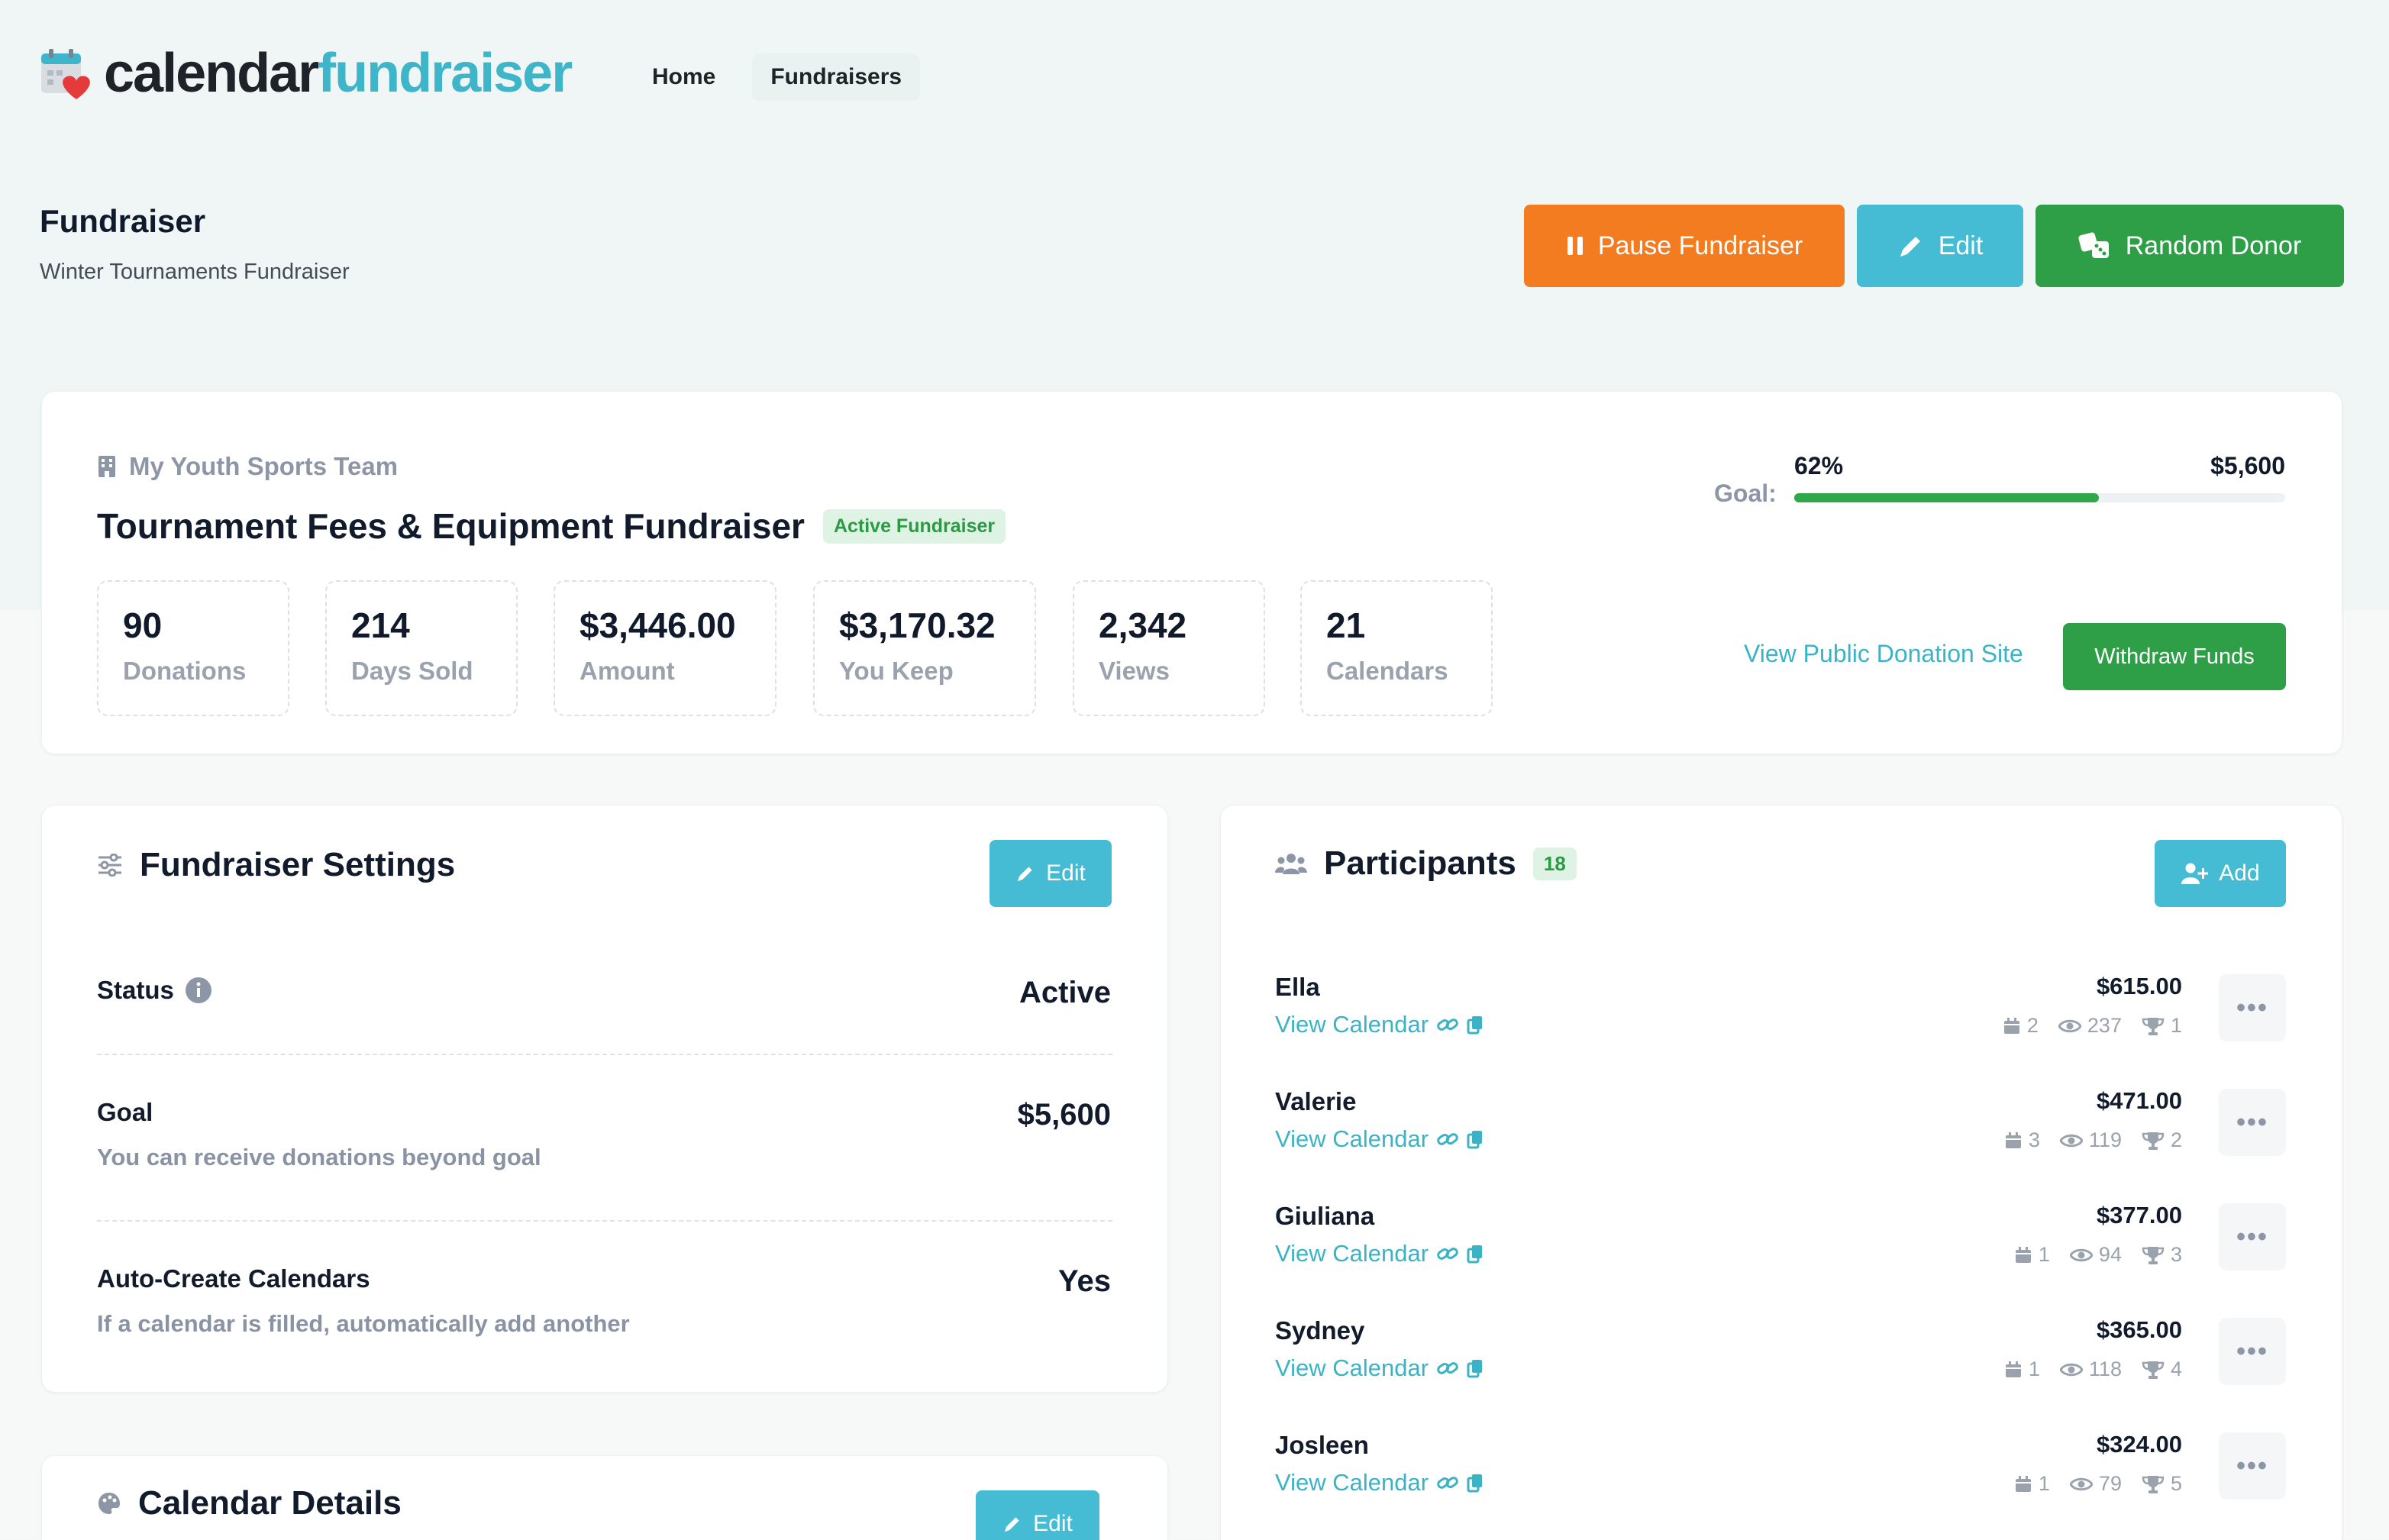  Describe the element at coordinates (2139, 1329) in the screenshot. I see `participant-amount: $365.00` at that location.